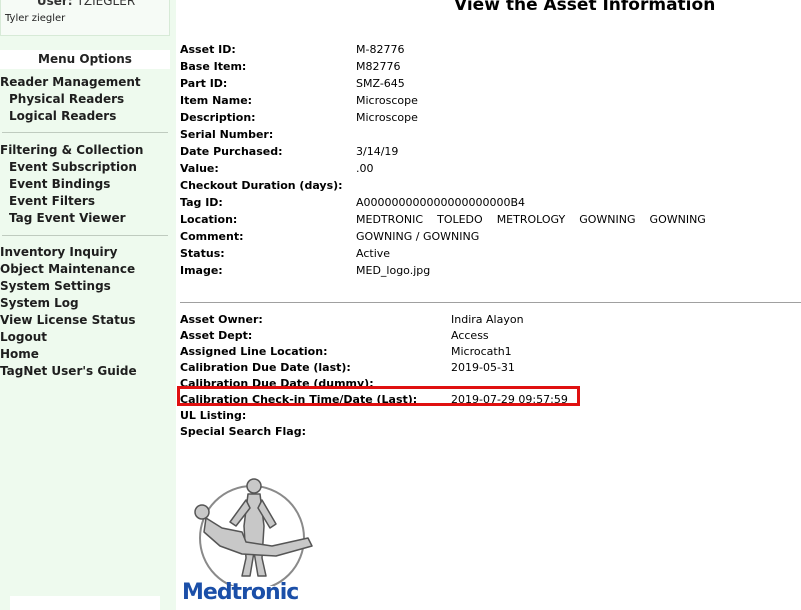 This screenshot has width=801, height=610. What do you see at coordinates (54, 4) in the screenshot?
I see `user-label: User:` at bounding box center [54, 4].